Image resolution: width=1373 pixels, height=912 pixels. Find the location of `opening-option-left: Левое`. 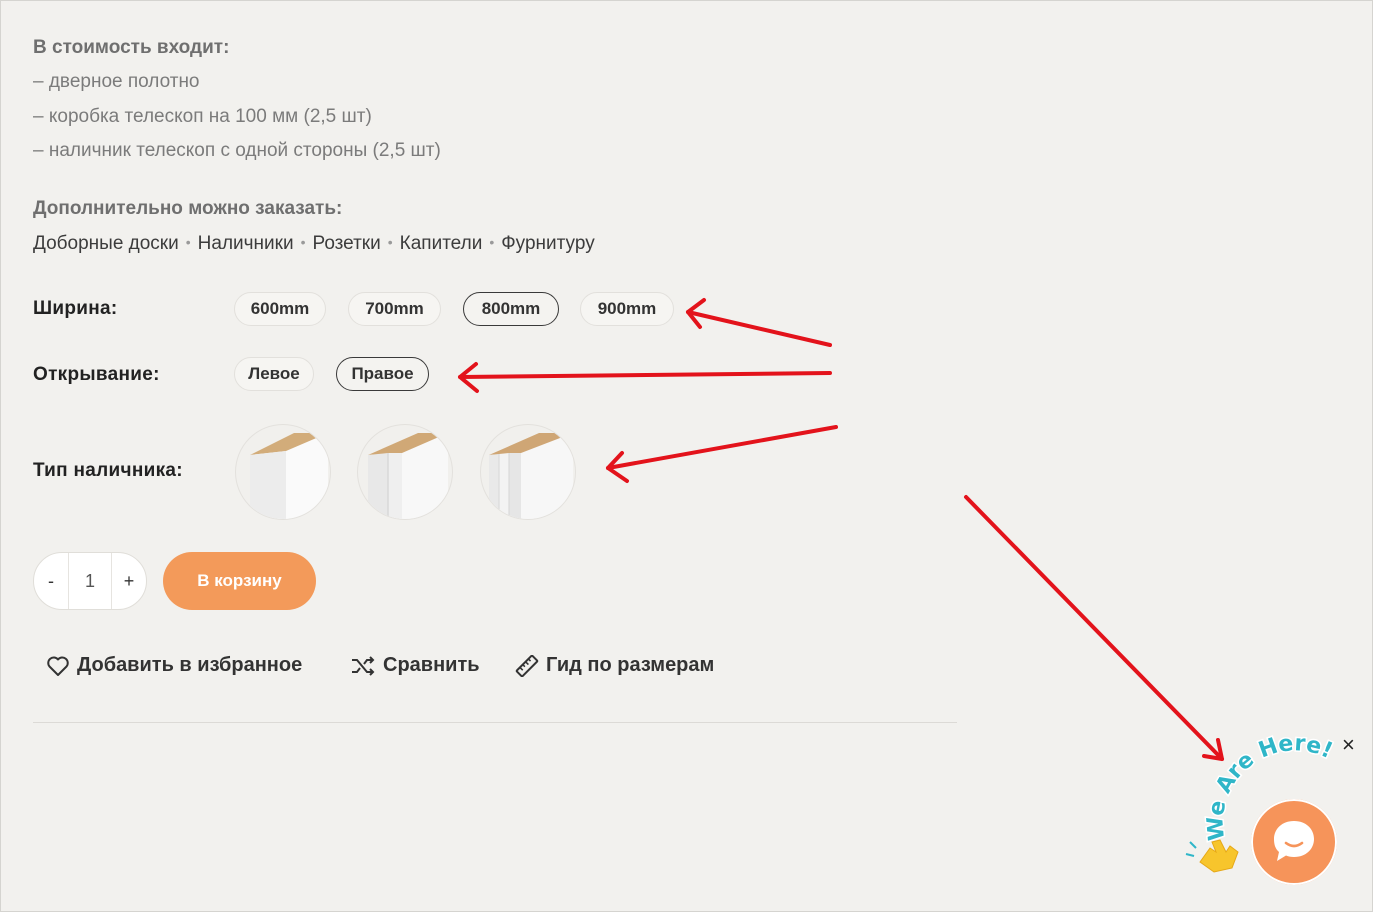

opening-option-left: Левое is located at coordinates (274, 374).